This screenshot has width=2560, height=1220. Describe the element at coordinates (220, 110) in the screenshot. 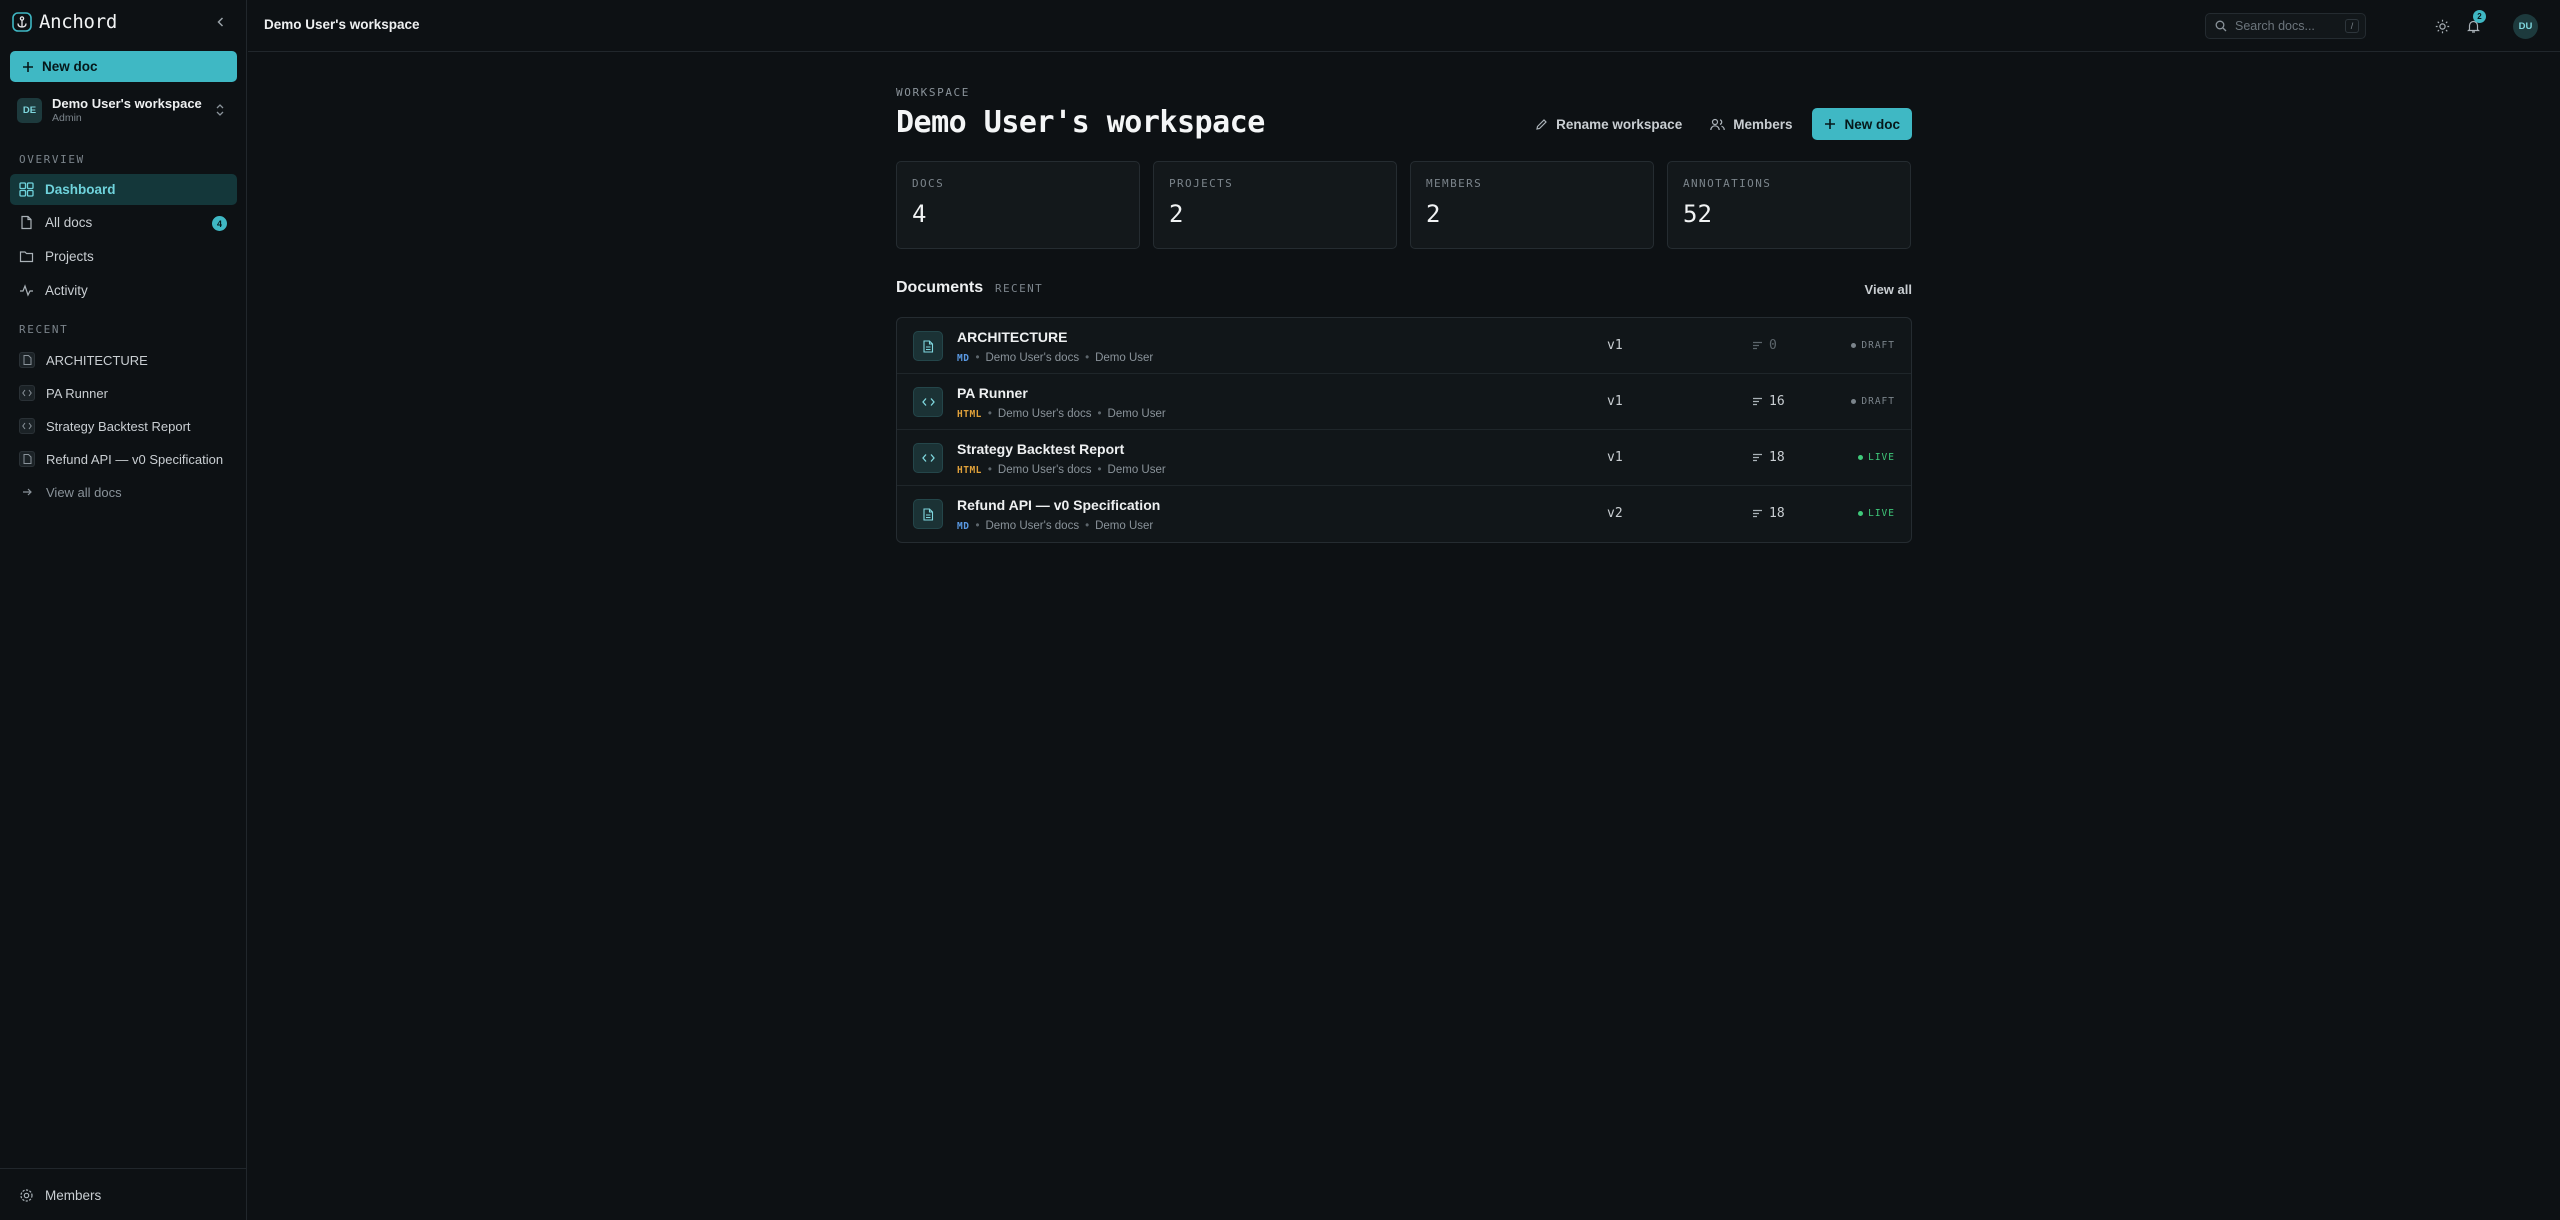

I see `chevrons-up-down-icon` at that location.